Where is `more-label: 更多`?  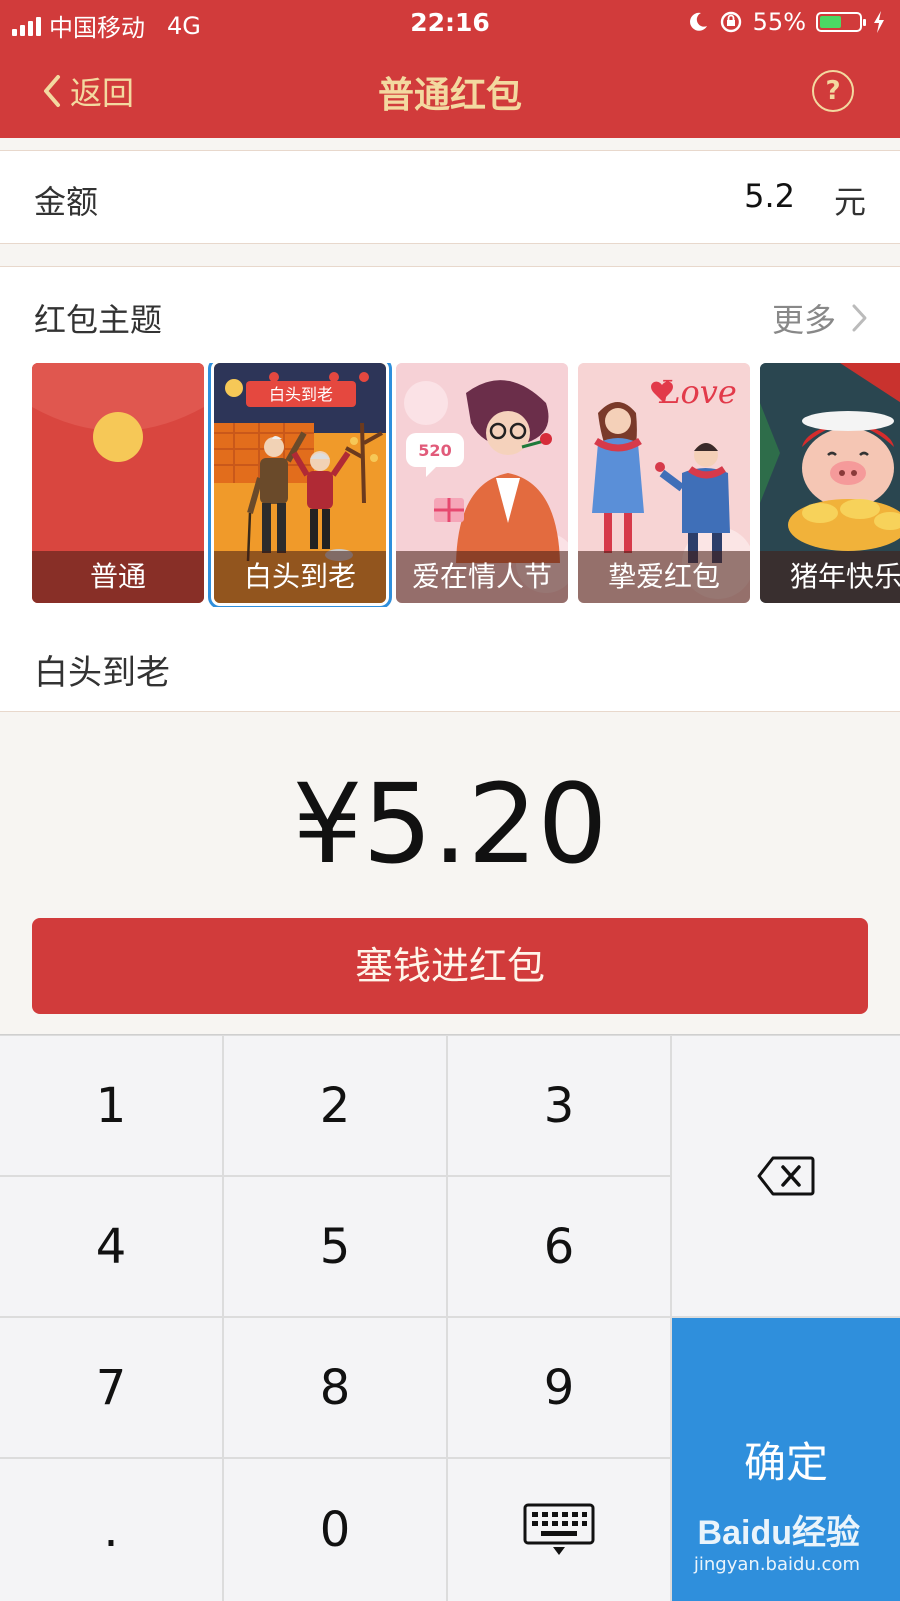 more-label: 更多 is located at coordinates (803, 320).